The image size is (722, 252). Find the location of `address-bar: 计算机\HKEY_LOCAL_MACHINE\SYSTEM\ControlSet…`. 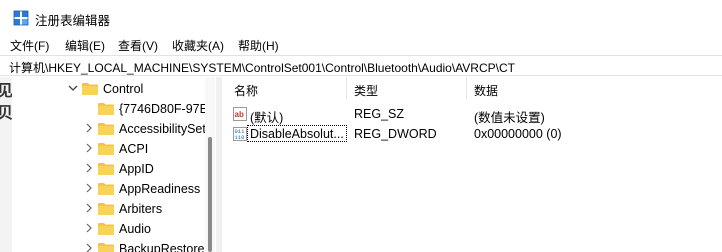

address-bar: 计算机\HKEY_LOCAL_MACHINE\SYSTEM\ControlSet… is located at coordinates (361, 65).